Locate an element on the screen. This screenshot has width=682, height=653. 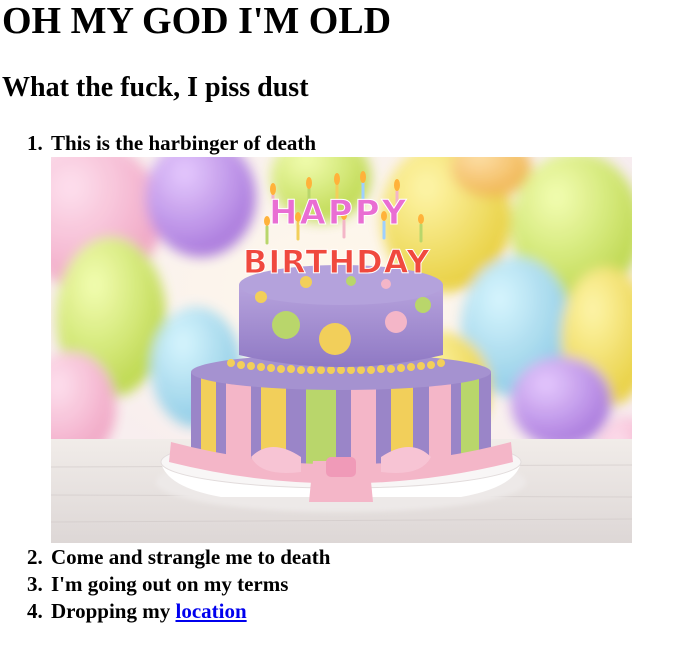
cake-topper-birthday: BIRTHDAY is located at coordinates (337, 262).